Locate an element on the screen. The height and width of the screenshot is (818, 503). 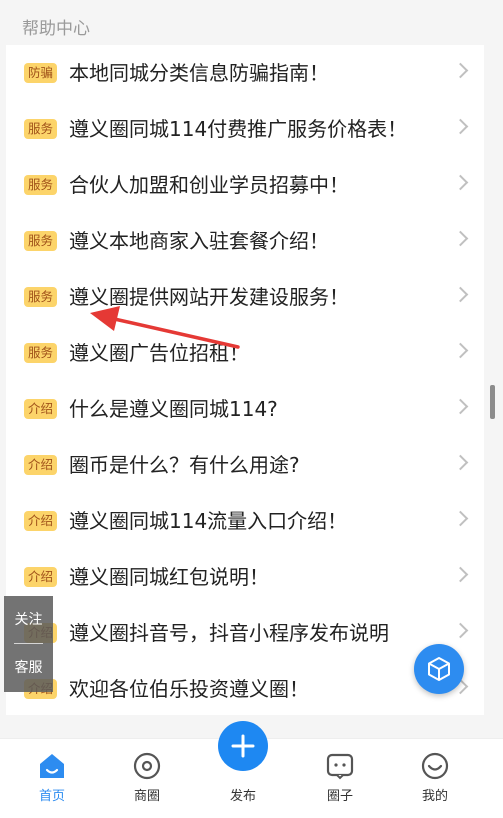
list-item: 介绍 圈币是什么？有什么用途? is located at coordinates (245, 465).